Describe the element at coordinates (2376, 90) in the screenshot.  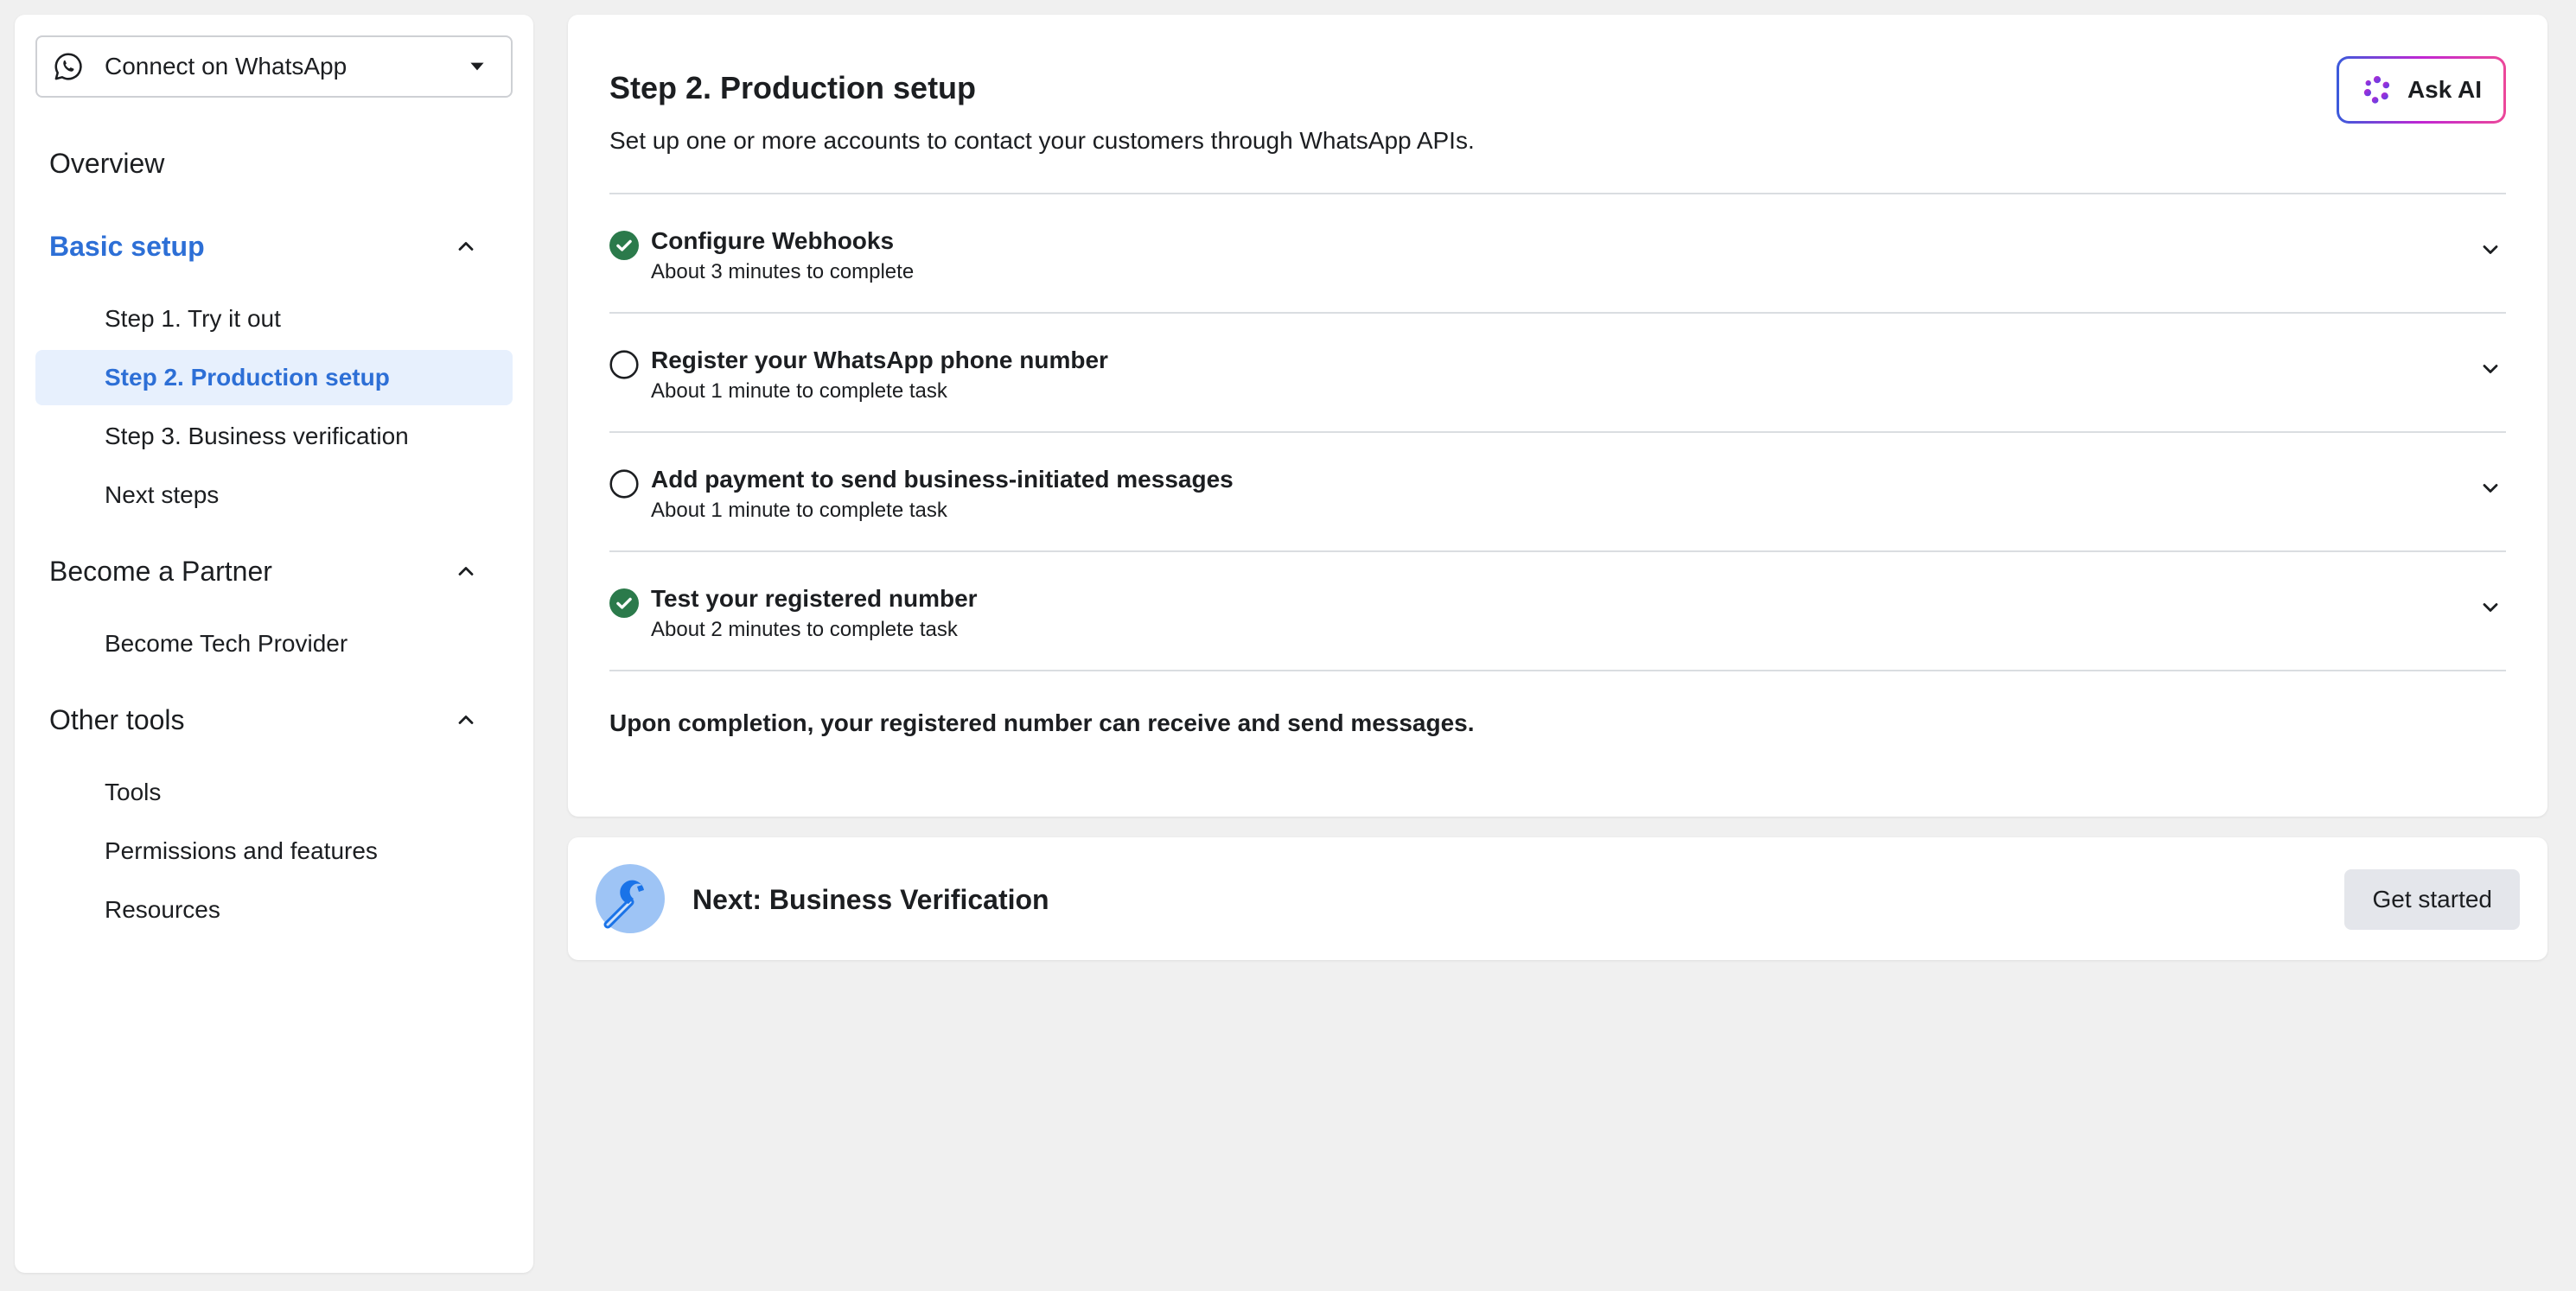
I see `ai-sparkle-icon` at that location.